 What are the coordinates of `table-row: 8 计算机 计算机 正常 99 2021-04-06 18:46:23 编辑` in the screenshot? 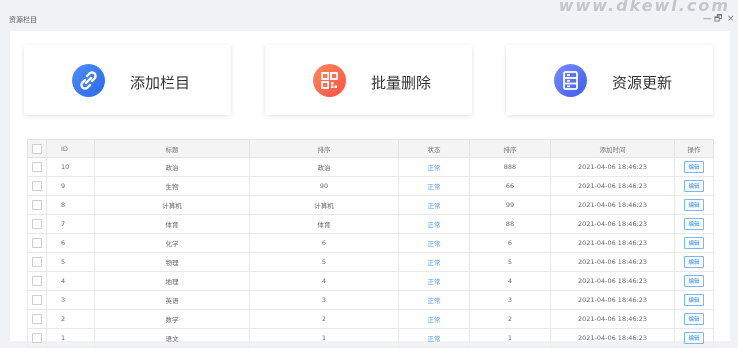 It's located at (370, 205).